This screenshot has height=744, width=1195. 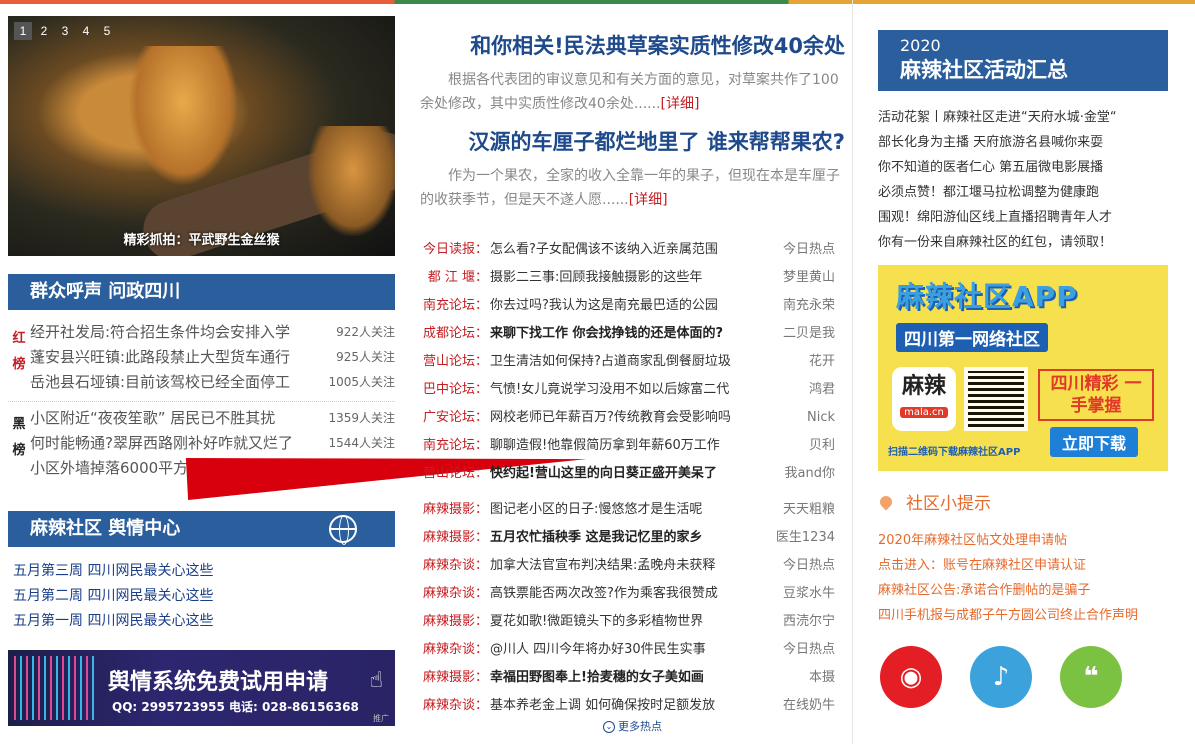 I want to click on news-author: 南充永荣, so click(x=800, y=306).